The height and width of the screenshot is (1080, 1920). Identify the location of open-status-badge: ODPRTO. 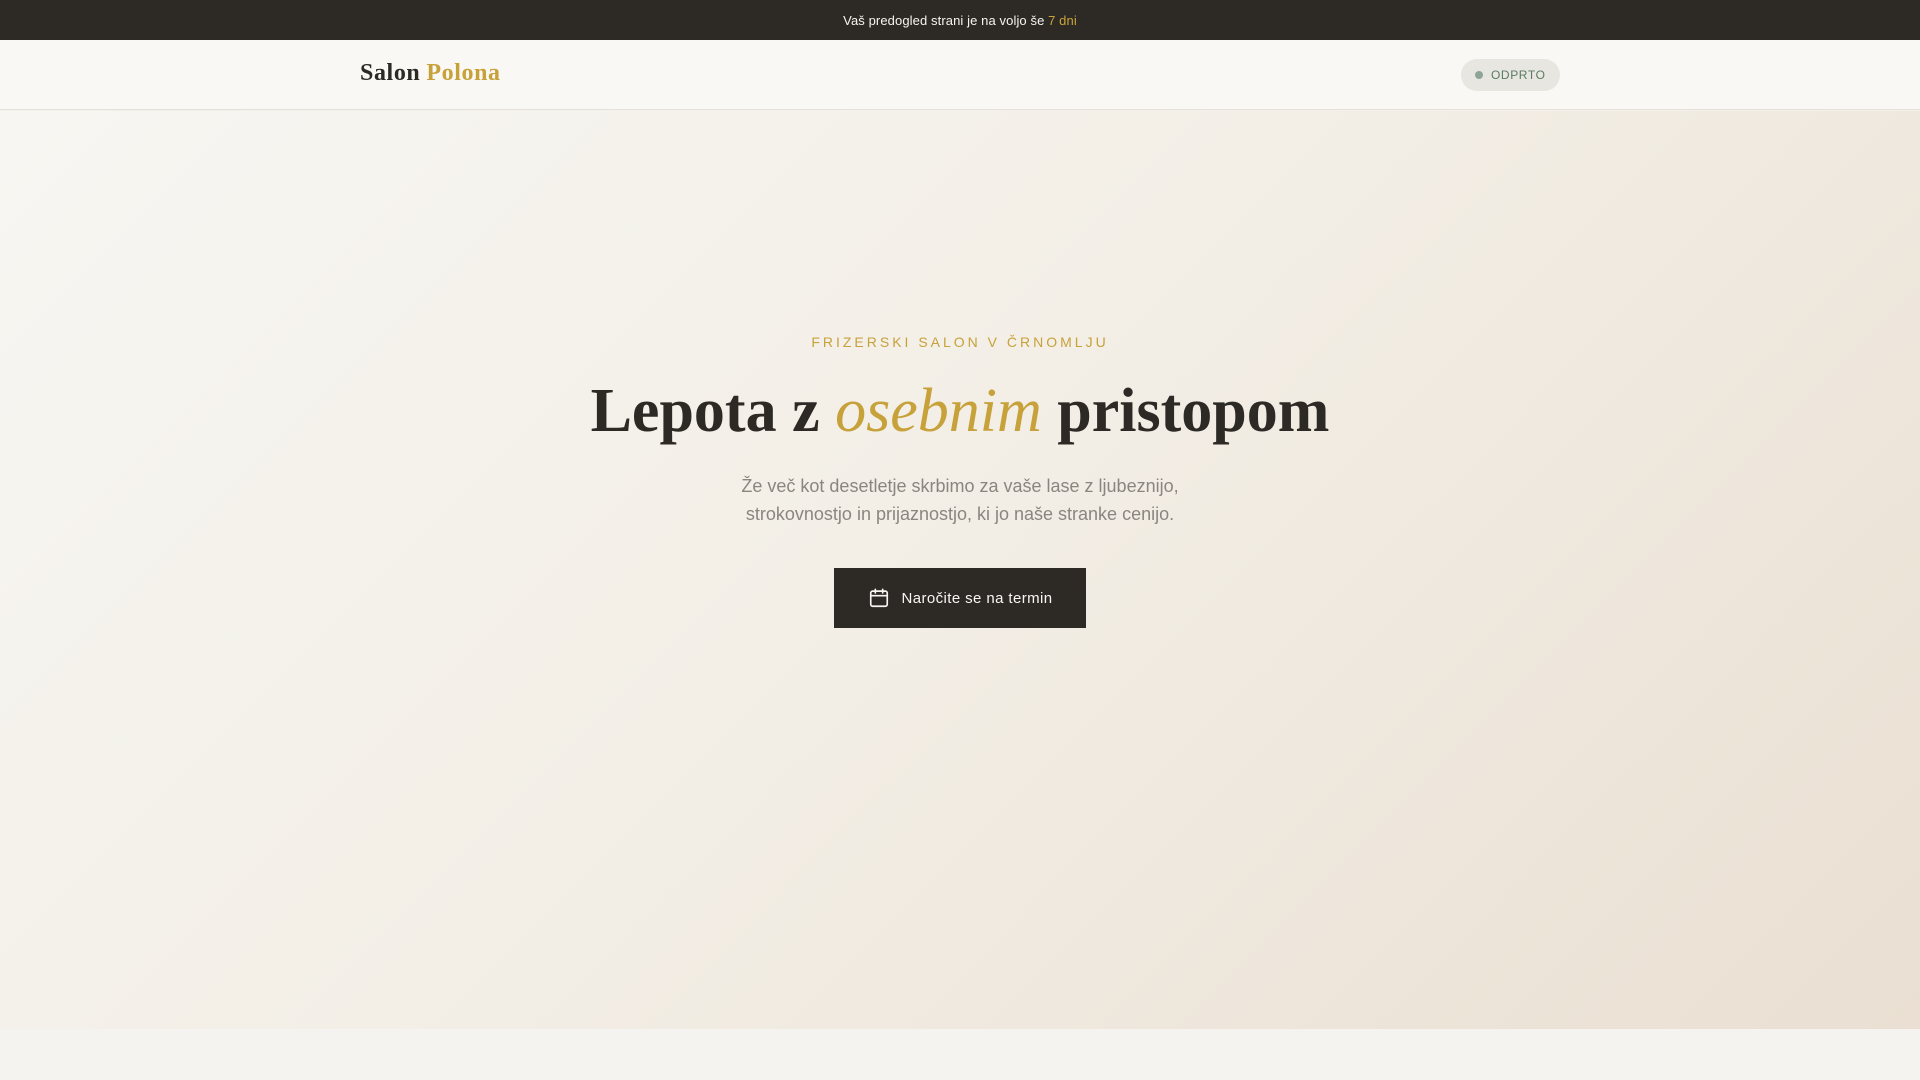
(1510, 75).